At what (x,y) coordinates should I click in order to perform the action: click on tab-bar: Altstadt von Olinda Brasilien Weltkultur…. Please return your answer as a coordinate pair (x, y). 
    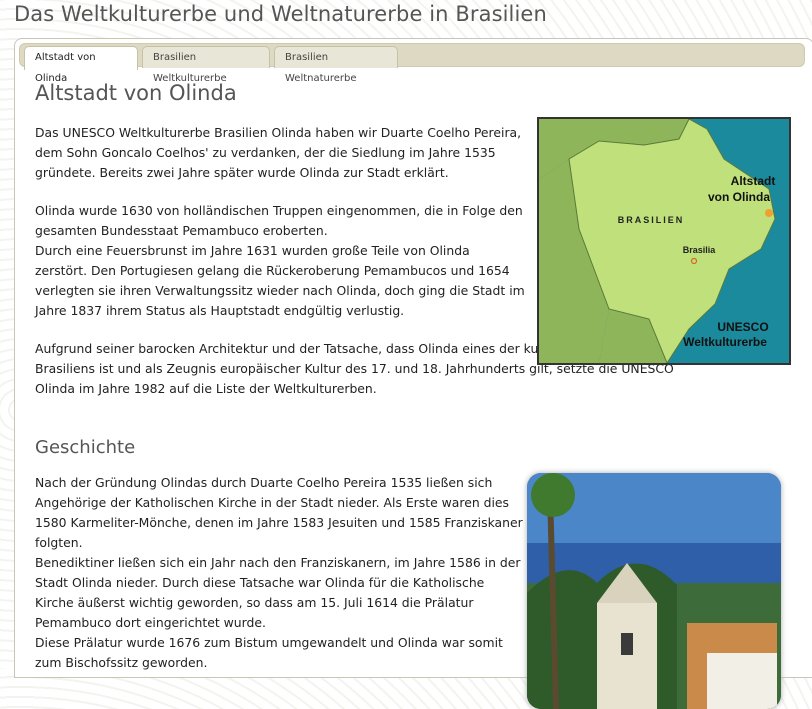
    Looking at the image, I should click on (412, 63).